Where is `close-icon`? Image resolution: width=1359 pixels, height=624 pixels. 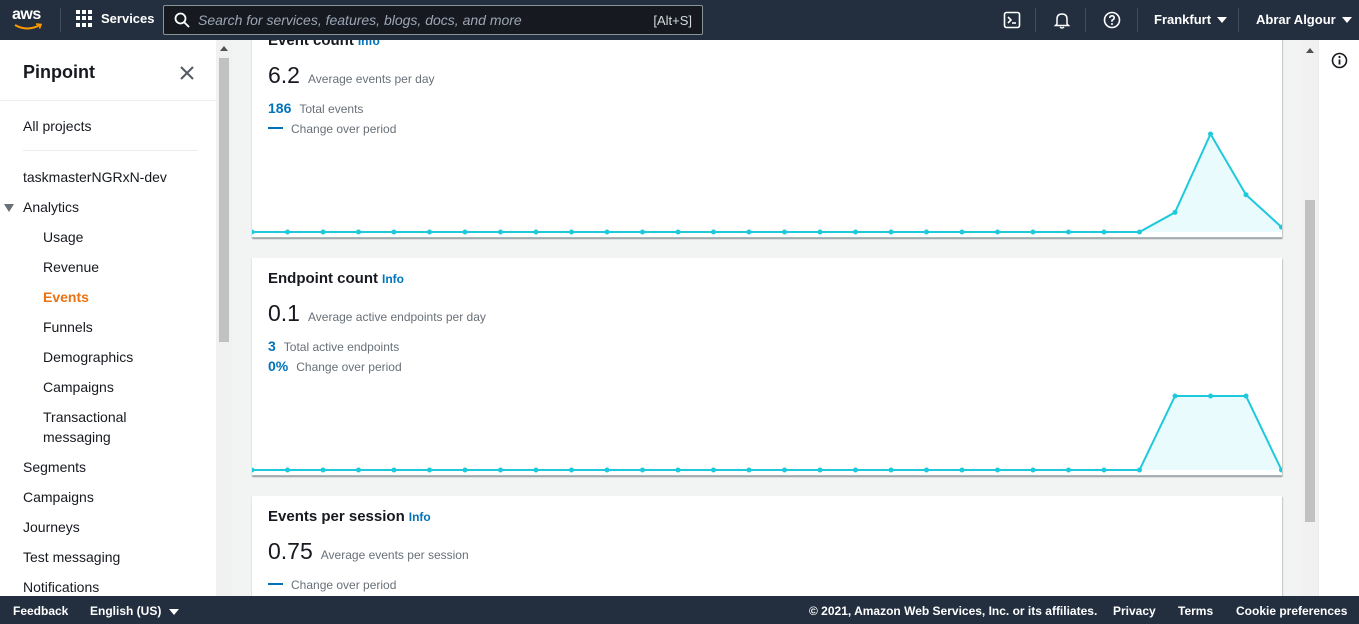 close-icon is located at coordinates (187, 73).